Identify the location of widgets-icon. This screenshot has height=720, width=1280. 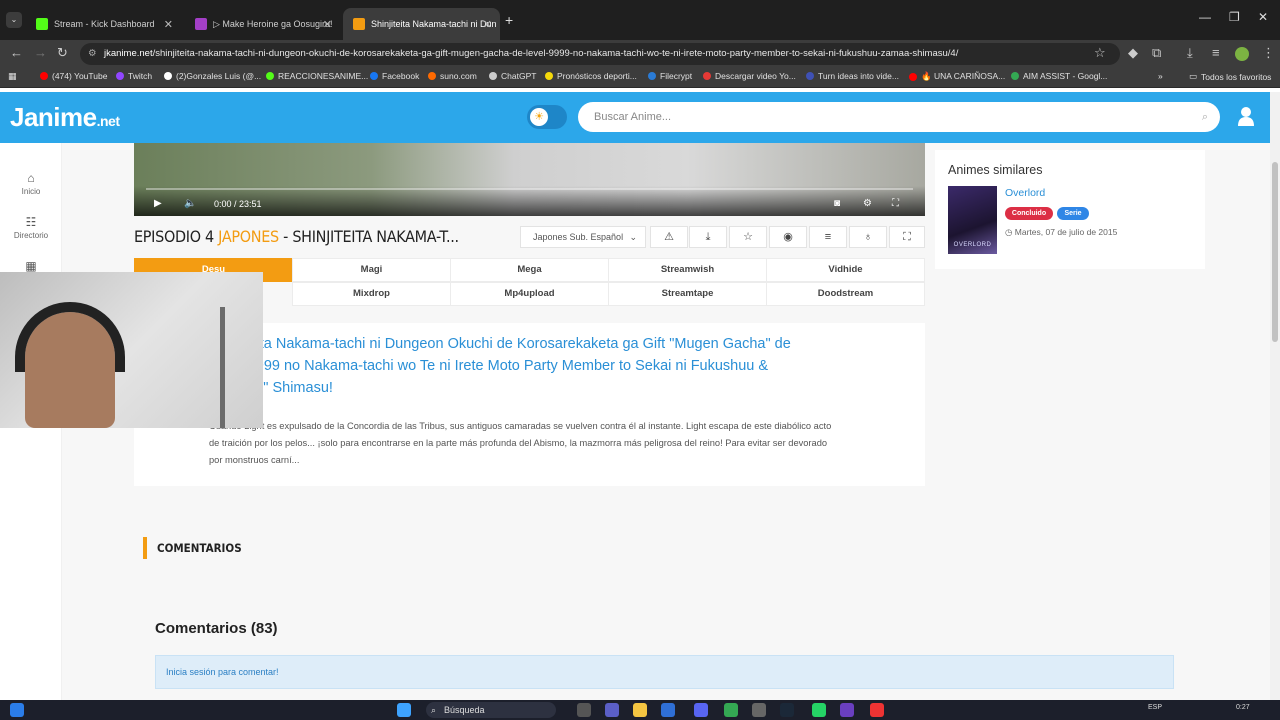
(17, 710).